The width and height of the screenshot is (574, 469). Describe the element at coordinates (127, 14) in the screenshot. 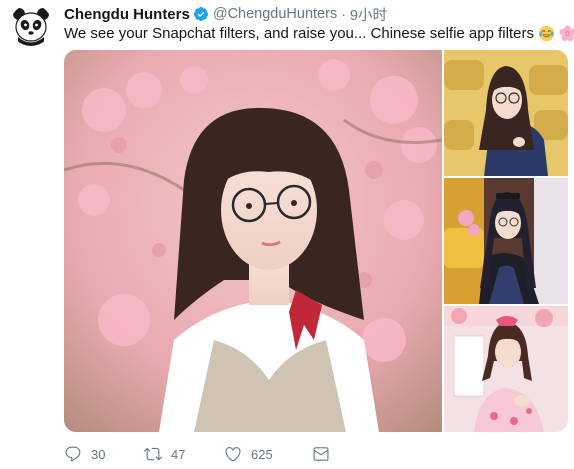

I see `display-name: Chengdu Hunters` at that location.